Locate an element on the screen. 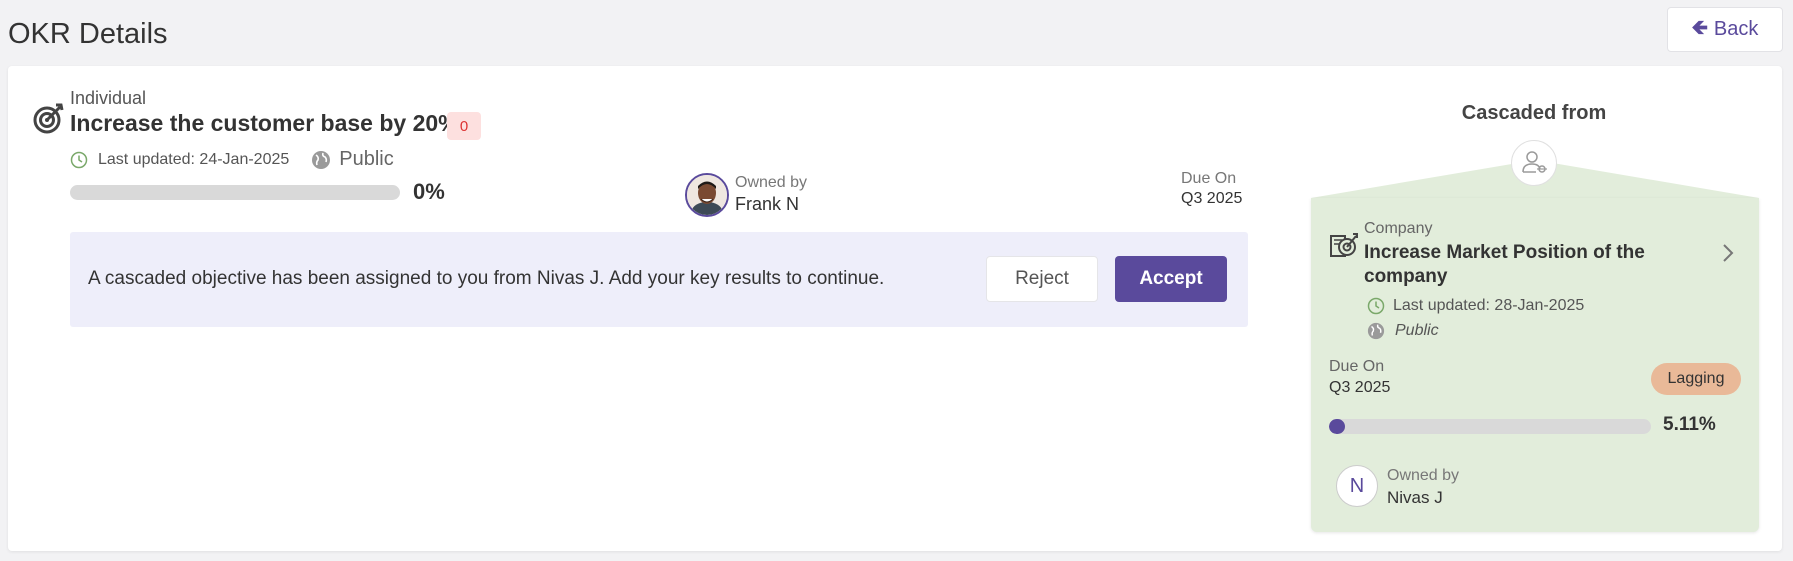  cascaded-due-label: Due On is located at coordinates (1357, 366).